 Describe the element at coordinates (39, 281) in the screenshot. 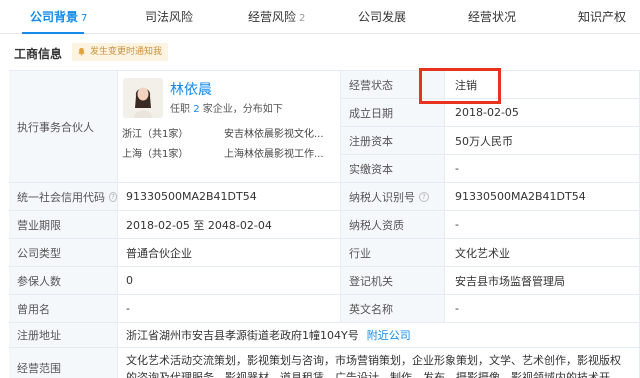

I see `insured-count-label-text: 参保人数` at that location.